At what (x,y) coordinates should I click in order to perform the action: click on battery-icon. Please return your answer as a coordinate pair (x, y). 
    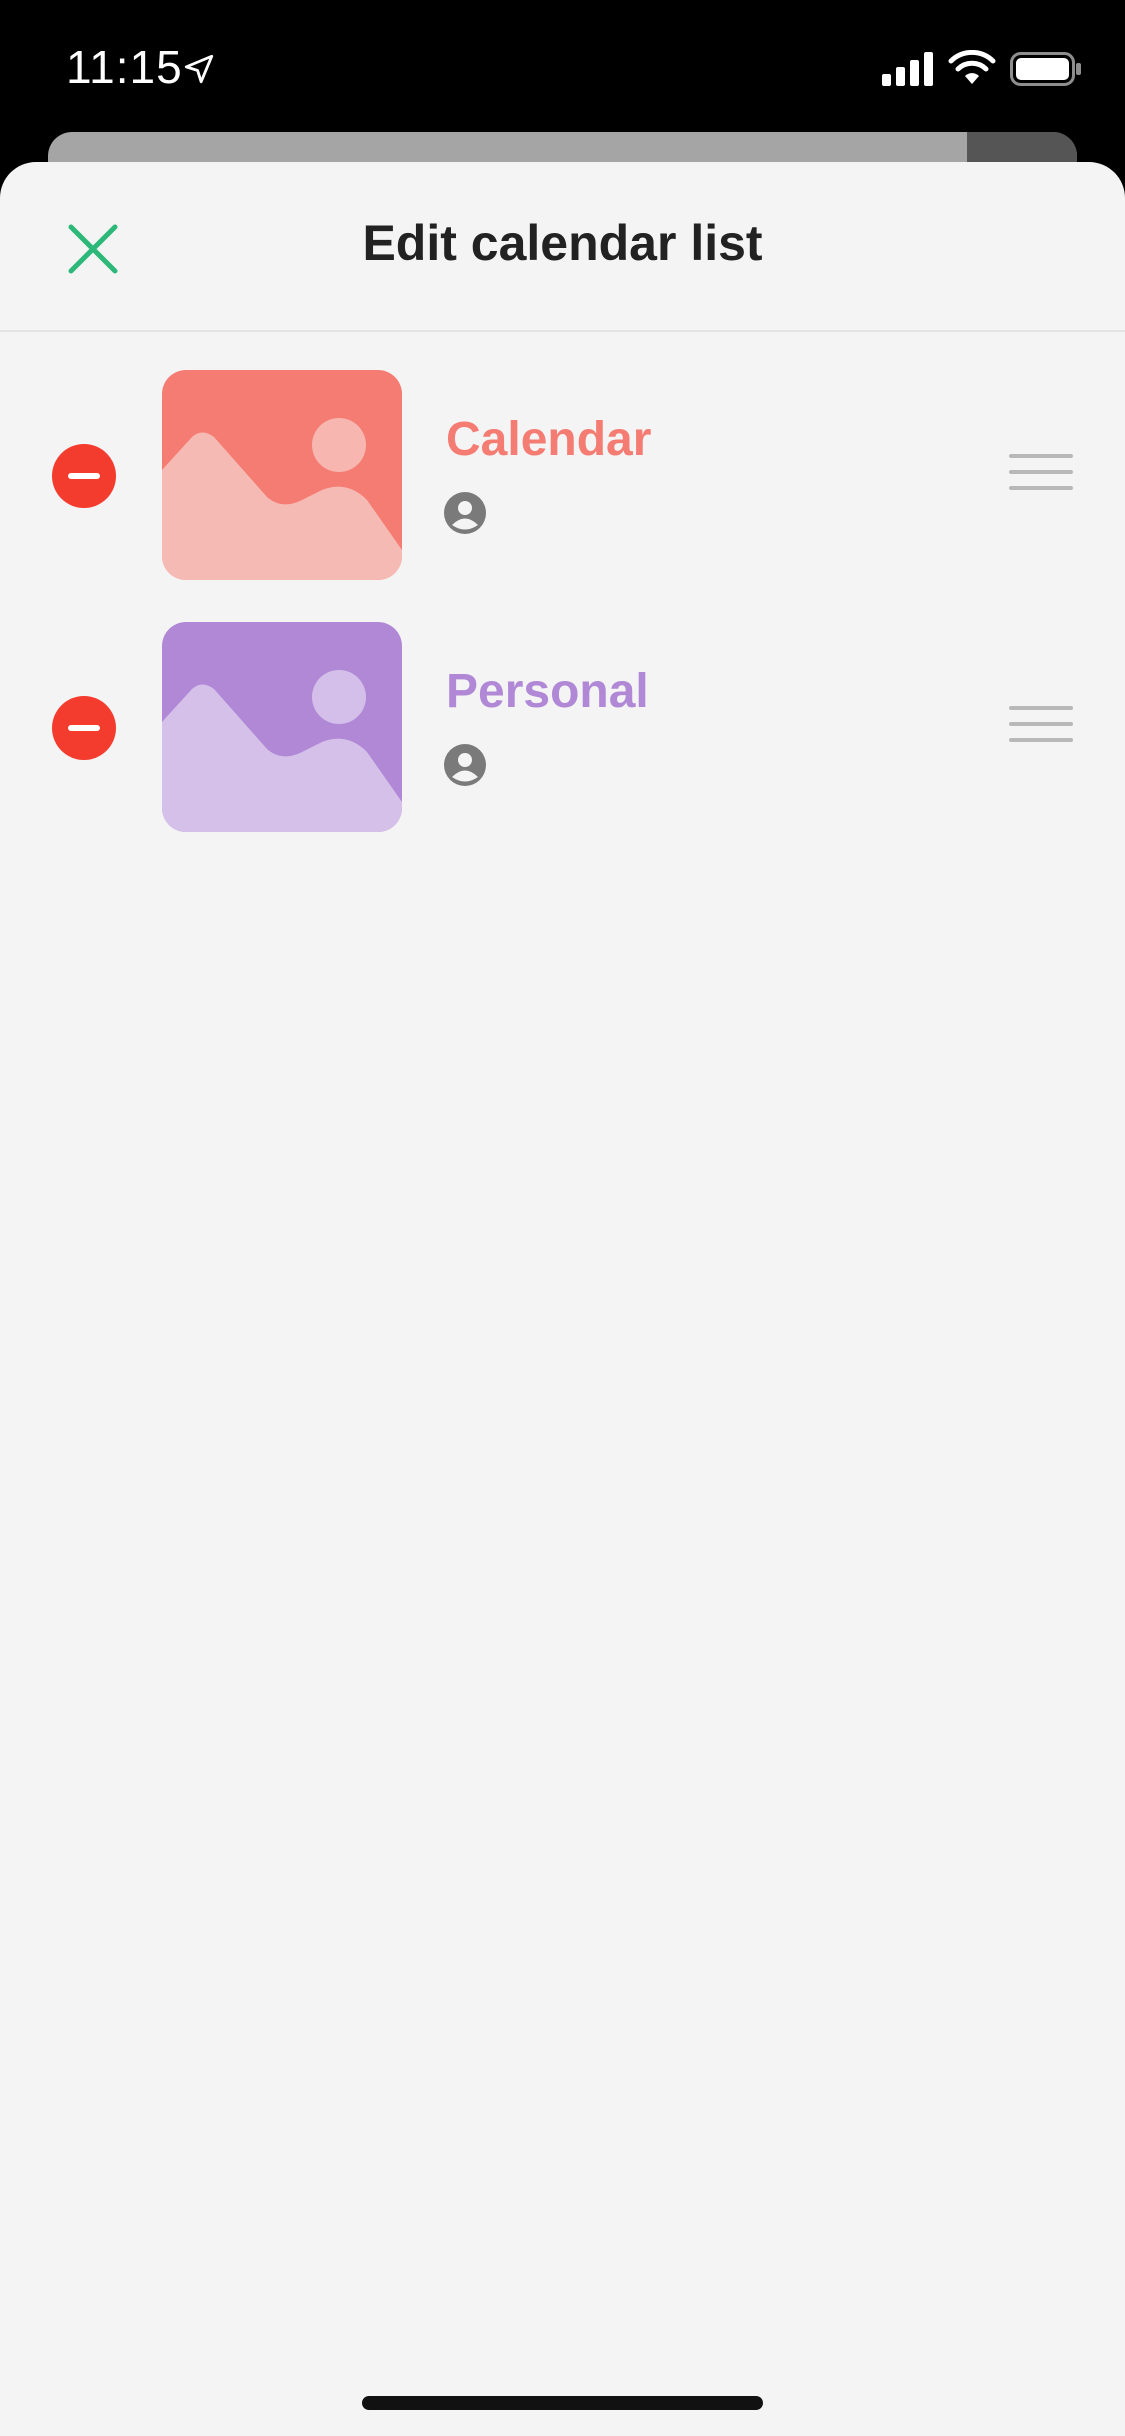
    Looking at the image, I should click on (1045, 69).